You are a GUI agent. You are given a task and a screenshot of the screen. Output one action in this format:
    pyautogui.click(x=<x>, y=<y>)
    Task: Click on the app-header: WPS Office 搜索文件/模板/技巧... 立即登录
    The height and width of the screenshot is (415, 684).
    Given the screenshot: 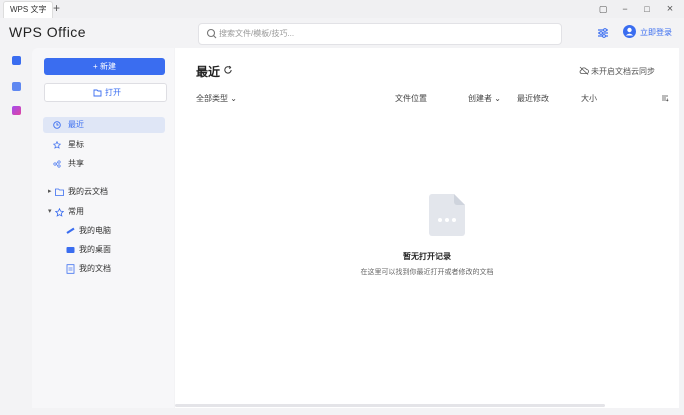 What is the action you would take?
    pyautogui.click(x=342, y=33)
    